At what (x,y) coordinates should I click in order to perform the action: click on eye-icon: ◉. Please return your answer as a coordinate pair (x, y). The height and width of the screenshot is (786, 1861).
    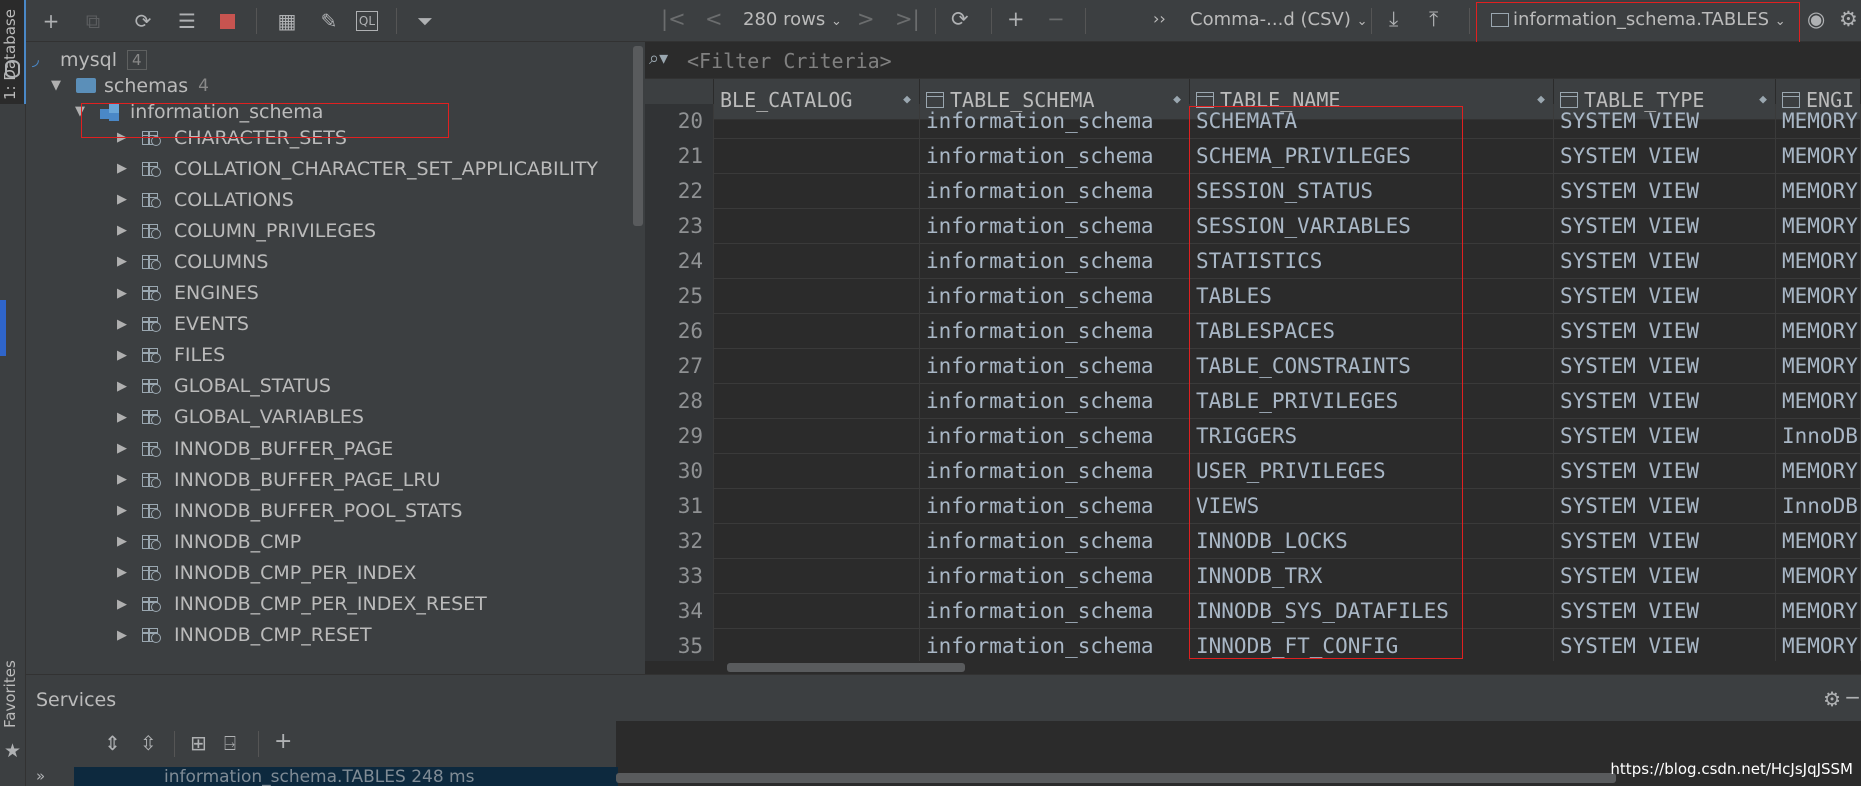
    Looking at the image, I should click on (1816, 19).